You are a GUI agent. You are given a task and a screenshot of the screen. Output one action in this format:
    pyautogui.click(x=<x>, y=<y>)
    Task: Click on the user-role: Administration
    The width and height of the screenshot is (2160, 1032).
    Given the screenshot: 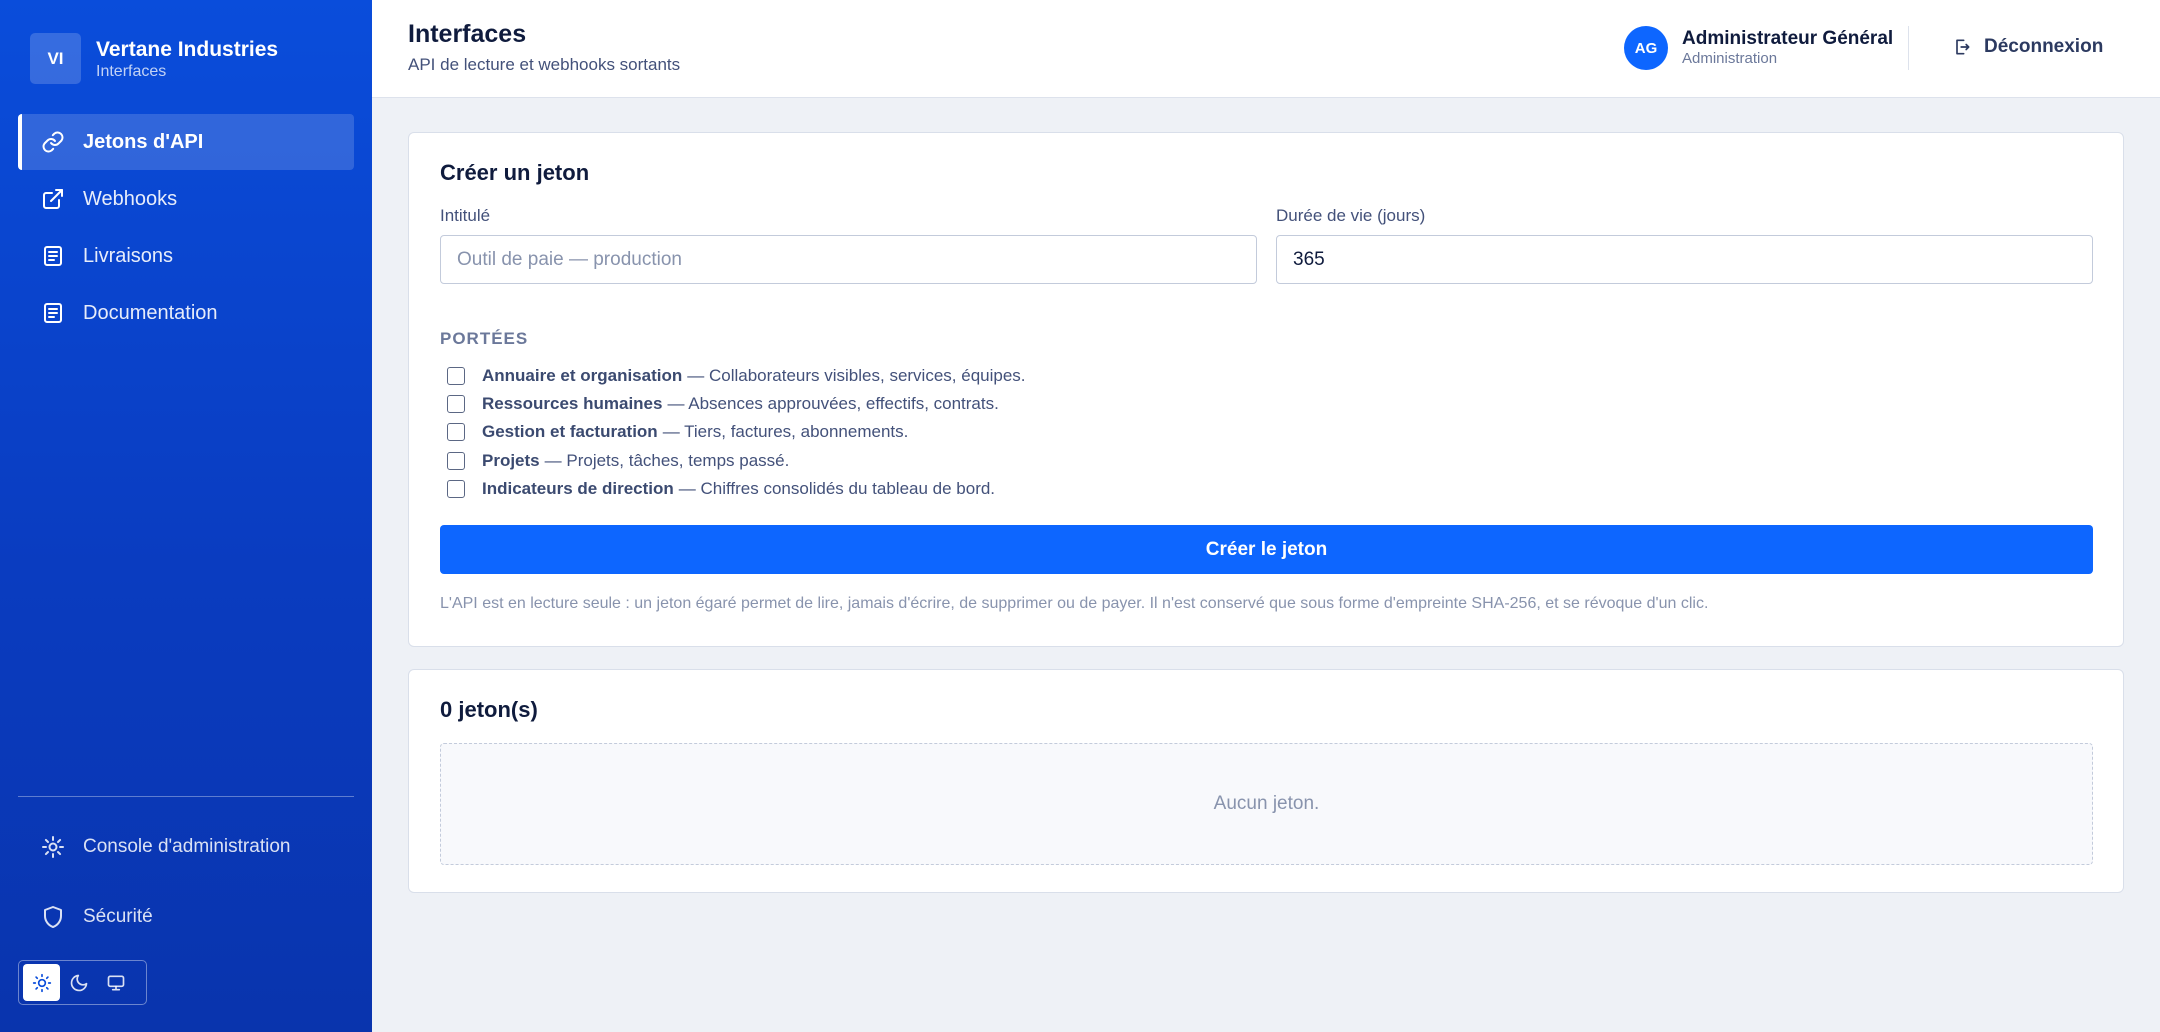 What is the action you would take?
    pyautogui.click(x=1730, y=58)
    